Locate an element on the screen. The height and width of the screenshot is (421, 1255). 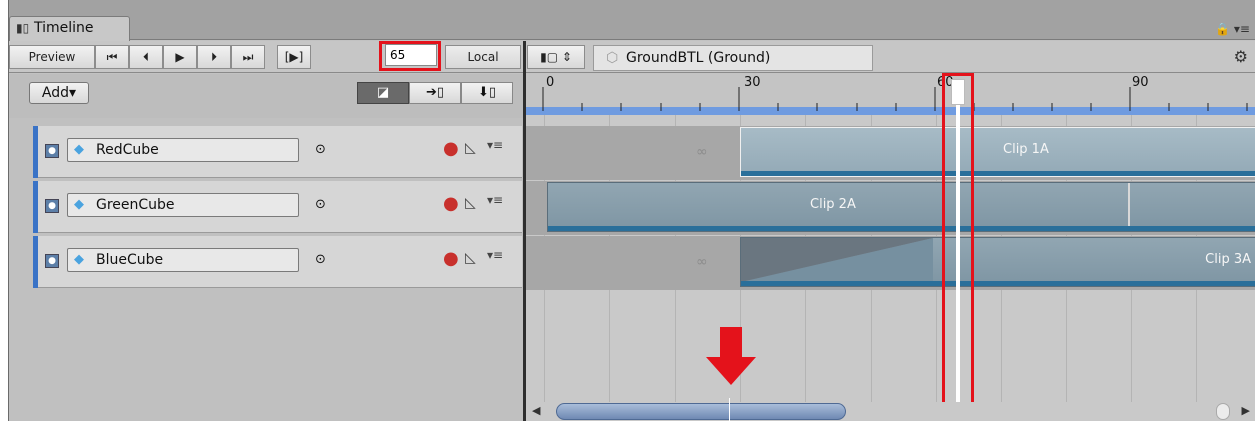
track-binding-field: ◆ RedCube is located at coordinates (183, 150).